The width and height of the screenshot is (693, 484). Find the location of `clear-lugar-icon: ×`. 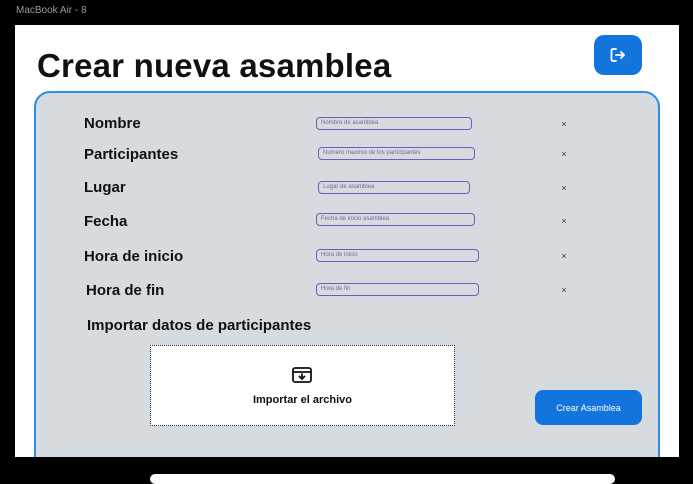

clear-lugar-icon: × is located at coordinates (564, 188).